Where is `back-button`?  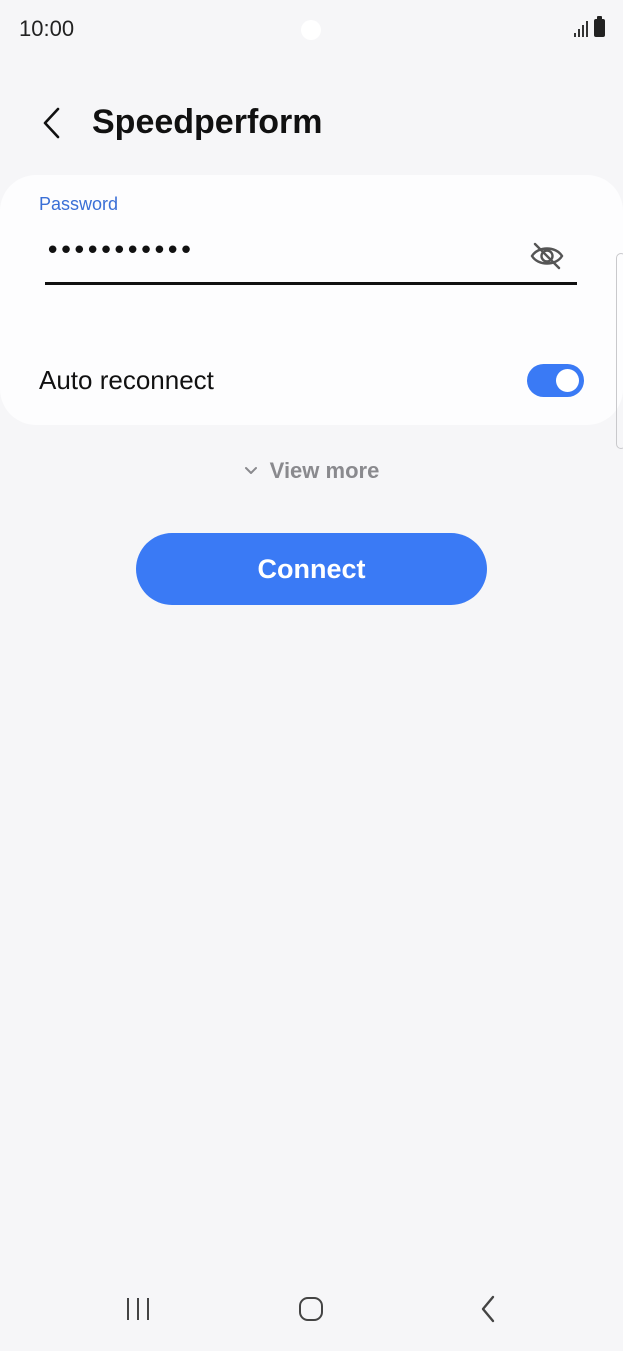 back-button is located at coordinates (52, 123).